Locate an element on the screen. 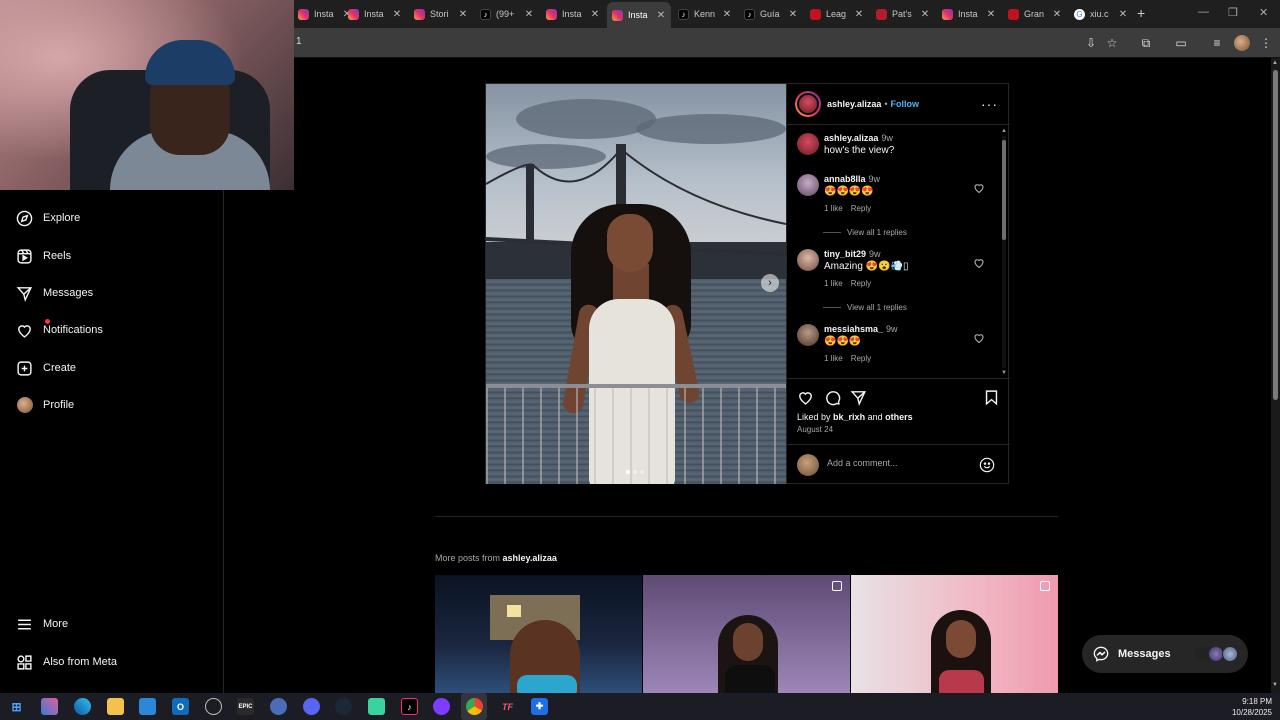 The width and height of the screenshot is (1280, 720). chevron-right-icon: › is located at coordinates (770, 283).